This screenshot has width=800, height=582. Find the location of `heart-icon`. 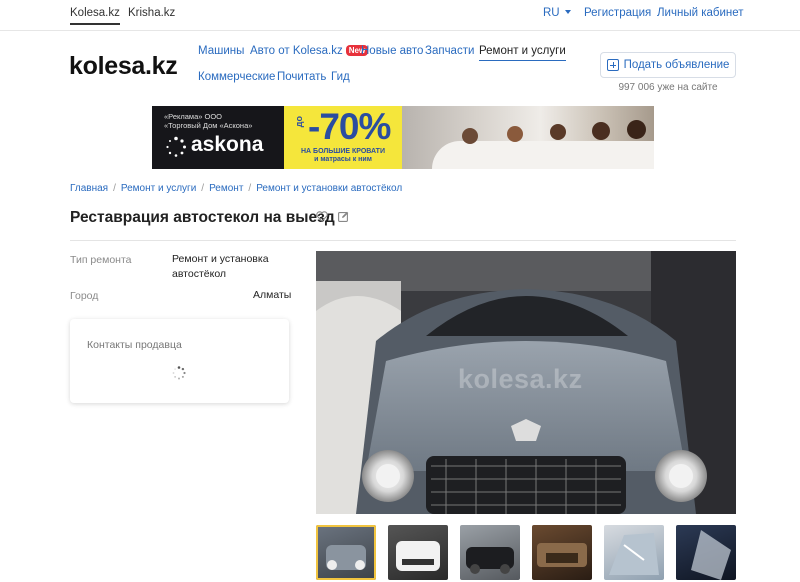

heart-icon is located at coordinates (322, 216).